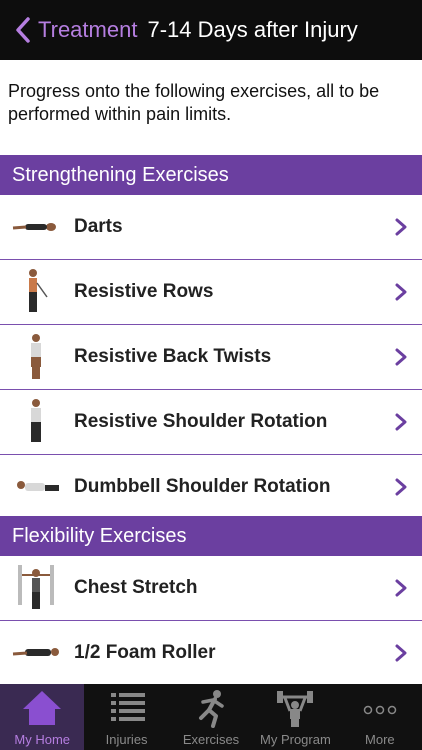 The image size is (422, 750). I want to click on exercise-row-resistive-shoulder-rotation: Resistive Shoulder Rotation, so click(211, 422).